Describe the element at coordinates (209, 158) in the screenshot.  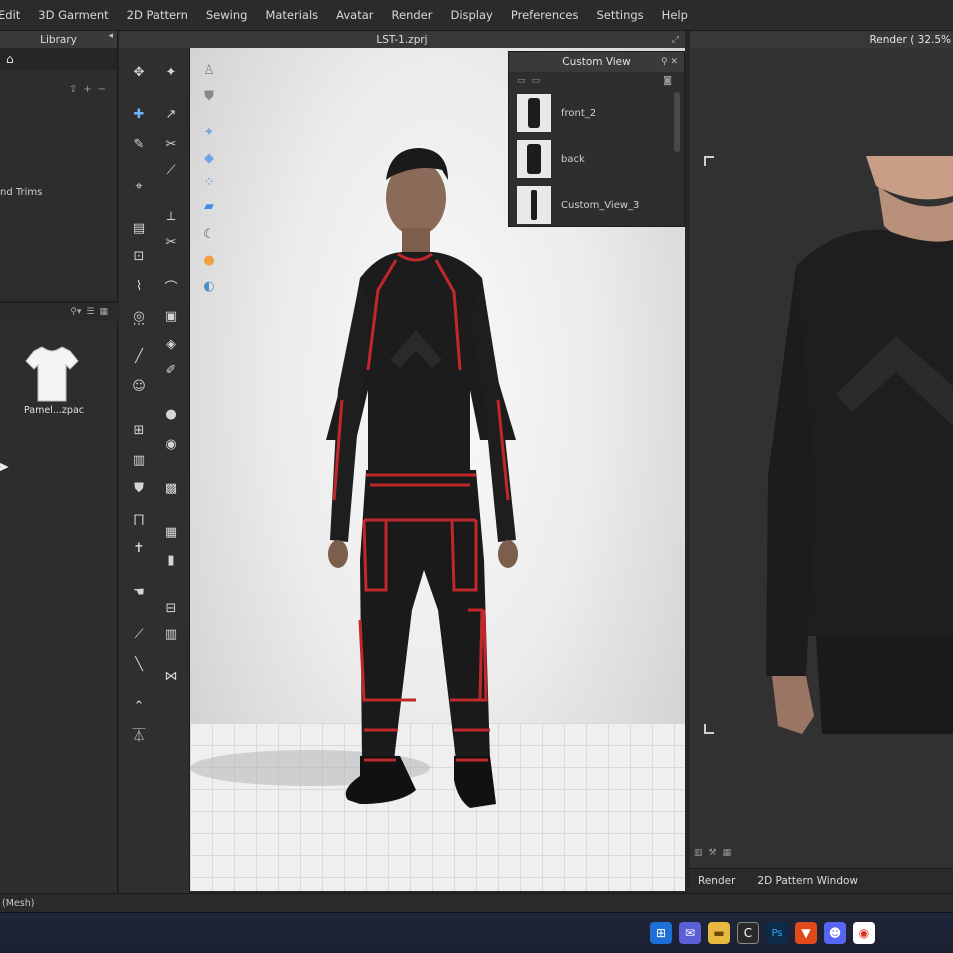
I see `surface-display-icon: ◆` at that location.